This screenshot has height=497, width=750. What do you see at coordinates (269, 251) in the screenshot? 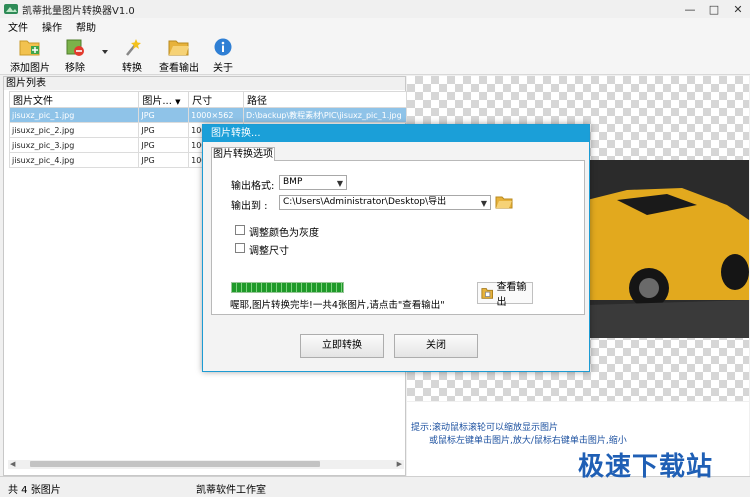
I see `resize-label: 调整尺寸` at bounding box center [269, 251].